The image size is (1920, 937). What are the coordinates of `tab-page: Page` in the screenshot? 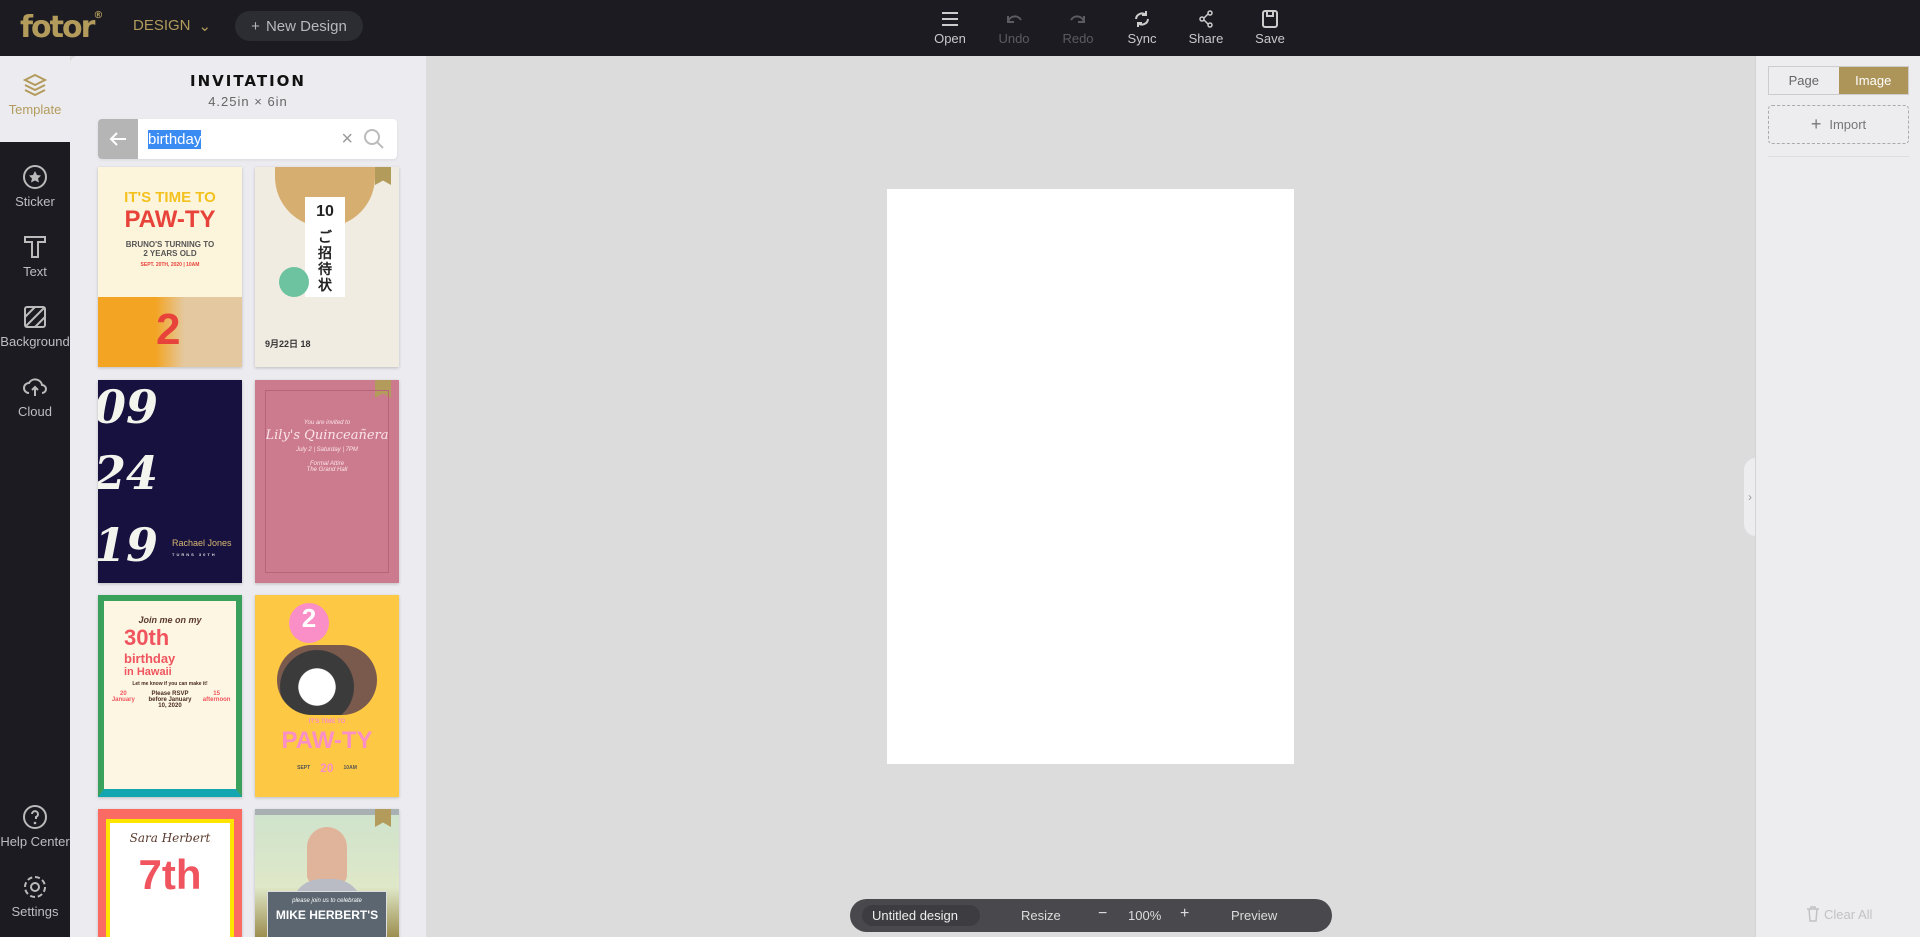 It's located at (1804, 80).